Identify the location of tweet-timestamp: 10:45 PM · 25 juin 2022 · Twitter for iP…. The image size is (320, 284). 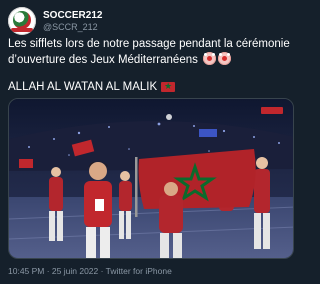
(90, 271).